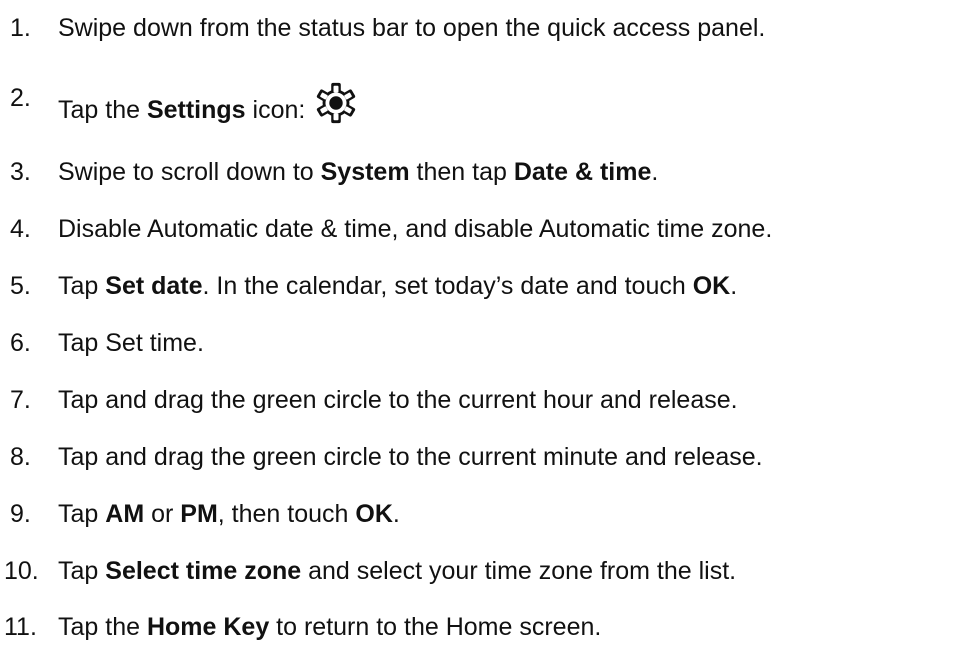 The height and width of the screenshot is (650, 972). I want to click on step-number: 5., so click(20, 286).